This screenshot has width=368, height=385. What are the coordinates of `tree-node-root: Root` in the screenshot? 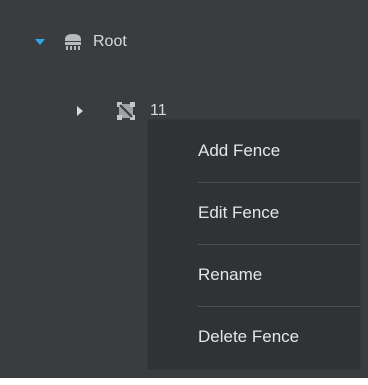 It's located at (80, 42).